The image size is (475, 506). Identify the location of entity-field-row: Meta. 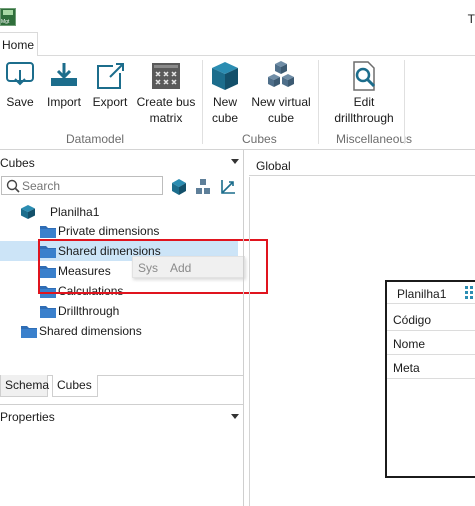
(431, 367).